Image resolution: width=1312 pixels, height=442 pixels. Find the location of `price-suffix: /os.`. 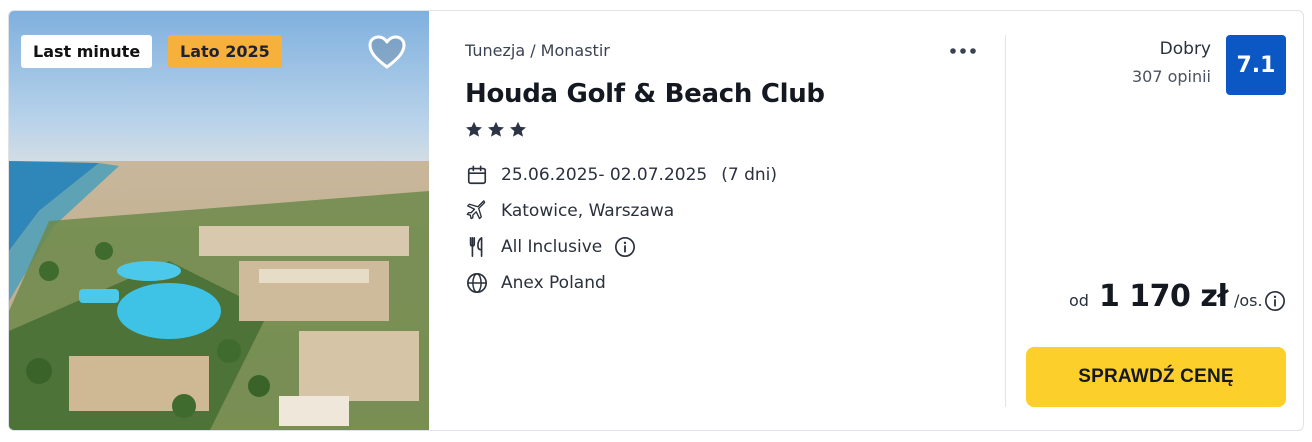

price-suffix: /os. is located at coordinates (1248, 300).